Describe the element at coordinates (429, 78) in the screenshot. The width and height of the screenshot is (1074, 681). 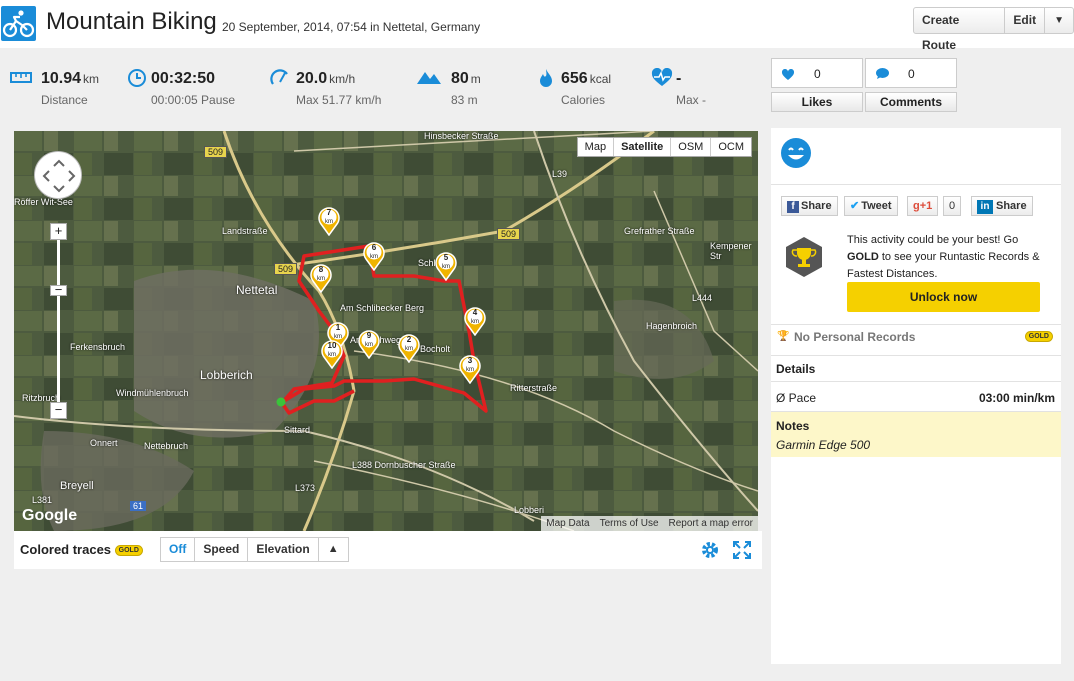
I see `elevation-icon` at that location.